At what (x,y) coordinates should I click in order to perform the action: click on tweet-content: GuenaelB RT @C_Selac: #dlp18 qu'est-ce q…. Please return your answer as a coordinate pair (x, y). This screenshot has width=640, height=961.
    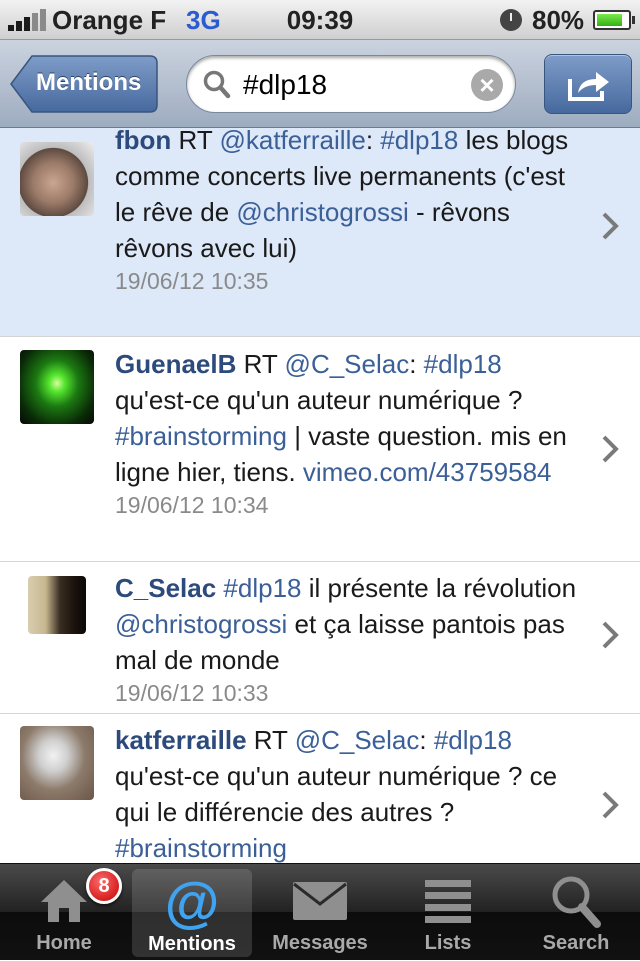
    Looking at the image, I should click on (350, 433).